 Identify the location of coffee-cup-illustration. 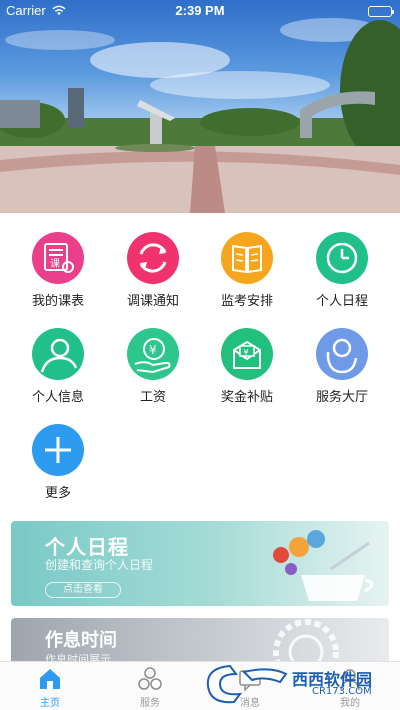
(323, 565).